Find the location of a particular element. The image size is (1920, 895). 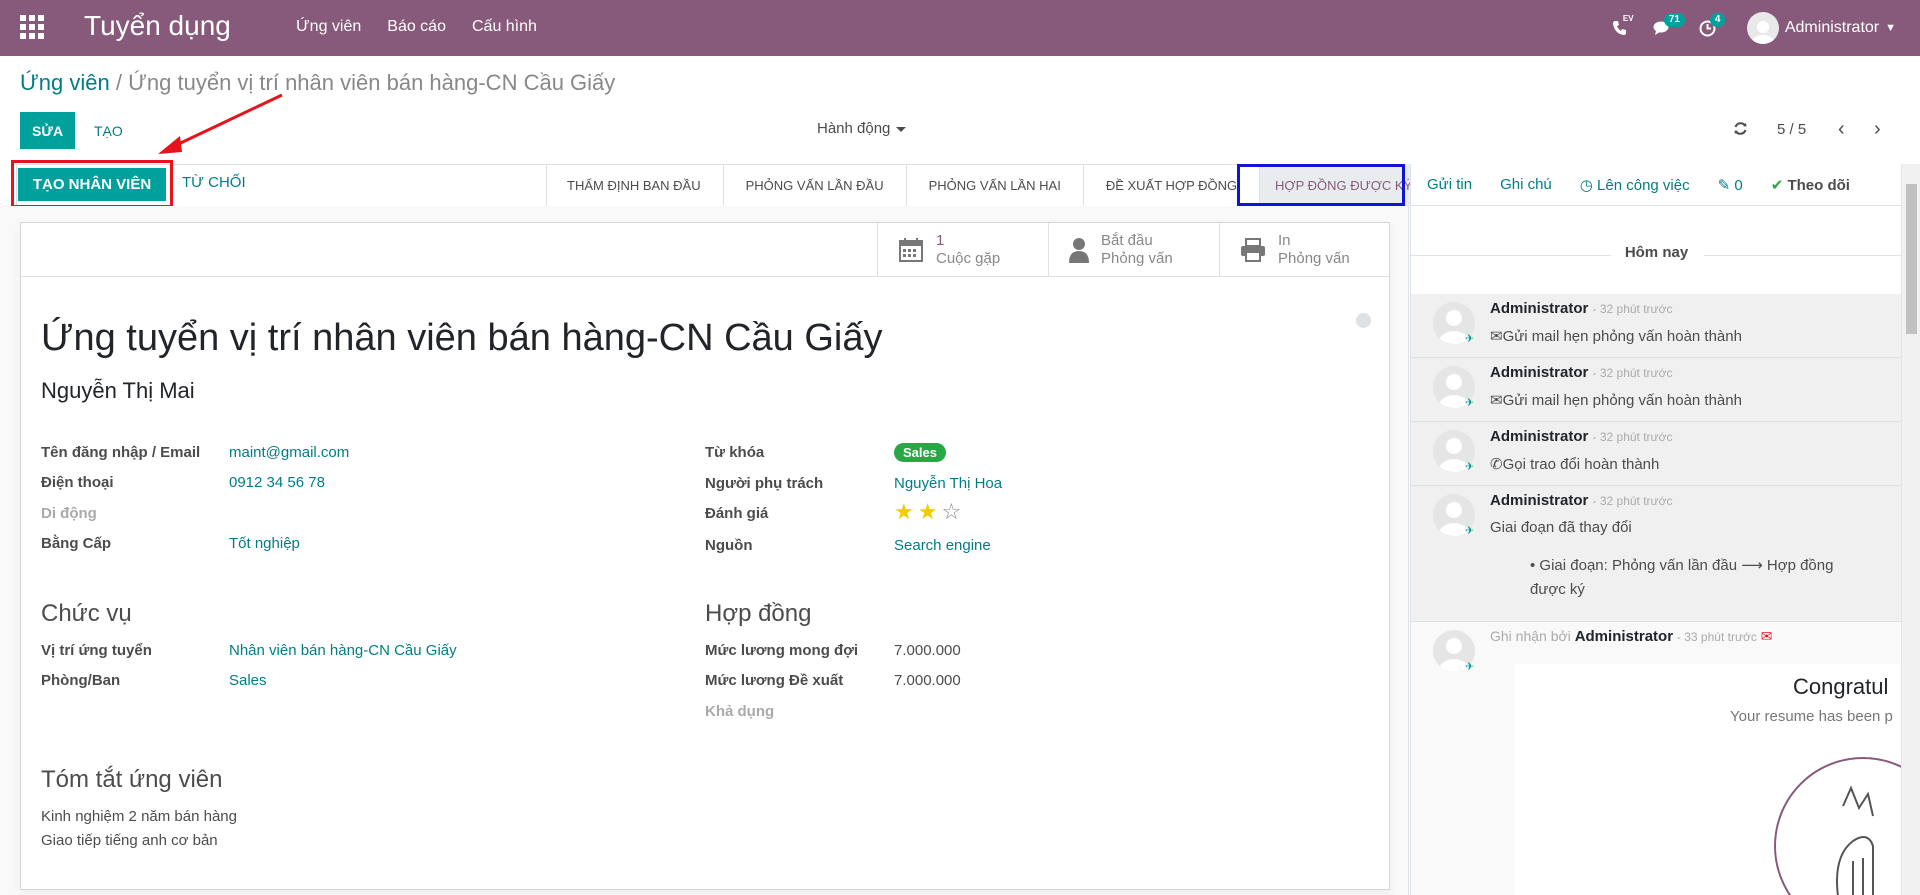

stage-initial-qualification: THẨM ĐỊNH BAN ĐẦU is located at coordinates (634, 185).